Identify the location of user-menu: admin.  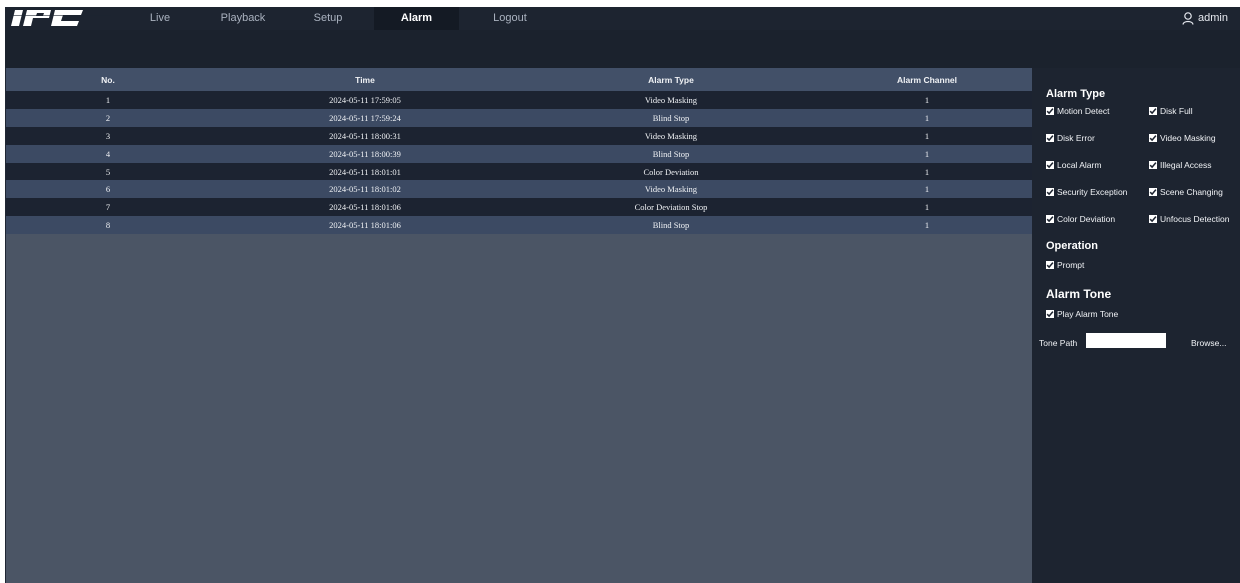
(1205, 18).